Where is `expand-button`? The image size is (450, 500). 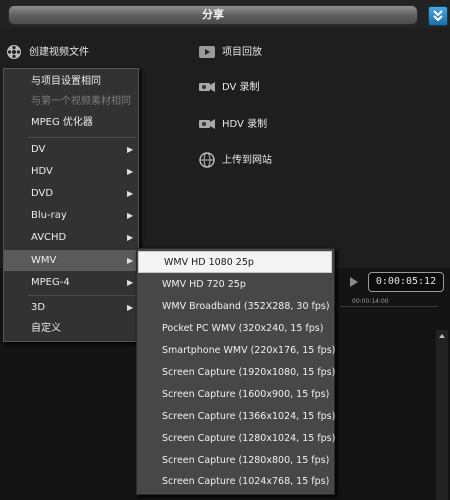 expand-button is located at coordinates (438, 16).